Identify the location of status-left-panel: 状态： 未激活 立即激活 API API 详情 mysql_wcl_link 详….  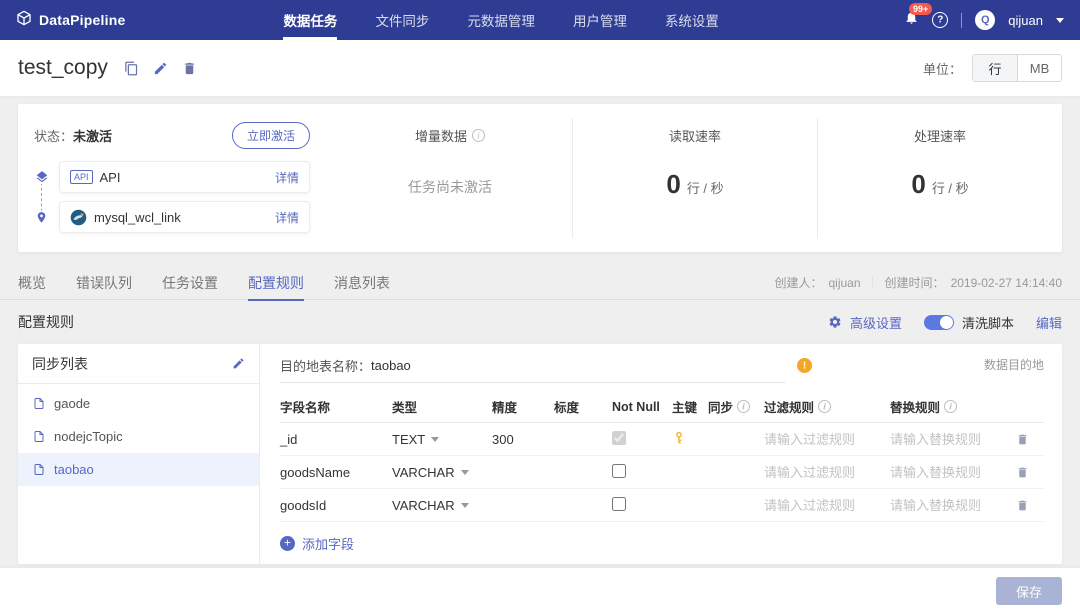
(173, 178).